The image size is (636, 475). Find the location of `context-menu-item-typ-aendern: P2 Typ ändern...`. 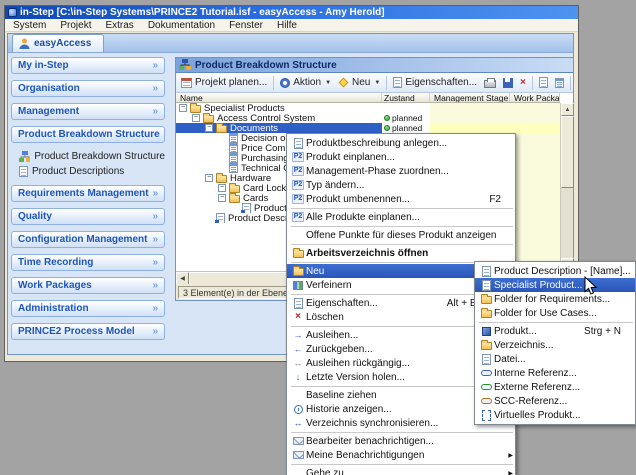

context-menu-item-typ-aendern: P2 Typ ändern... is located at coordinates (401, 185).